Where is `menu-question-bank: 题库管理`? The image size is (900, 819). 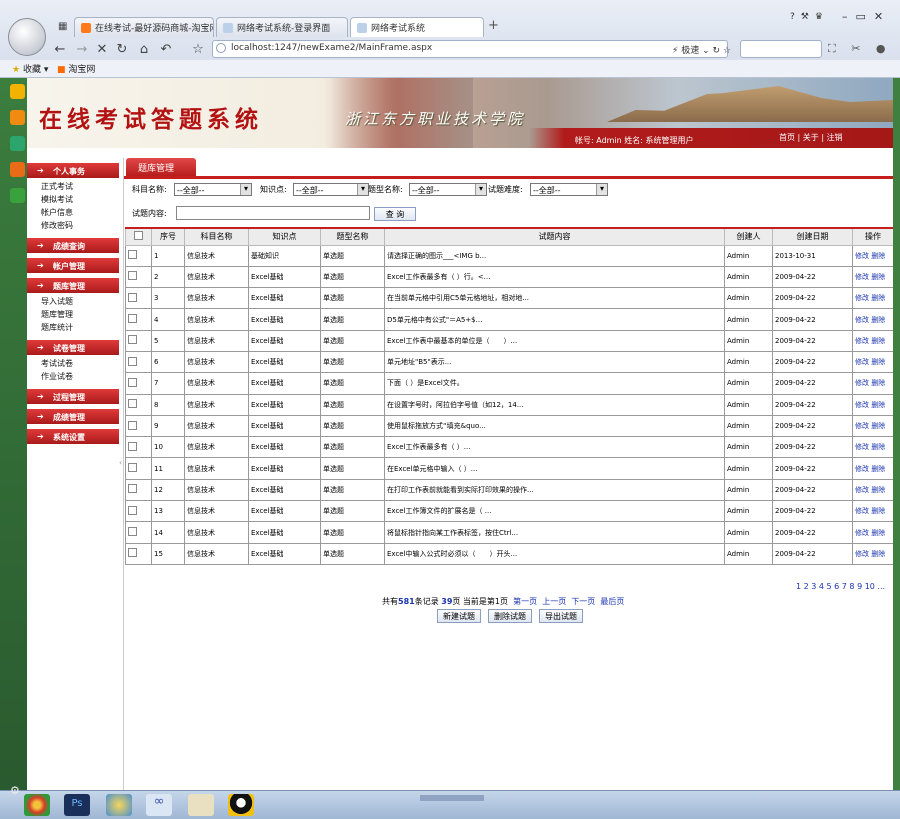 menu-question-bank: 题库管理 is located at coordinates (73, 285).